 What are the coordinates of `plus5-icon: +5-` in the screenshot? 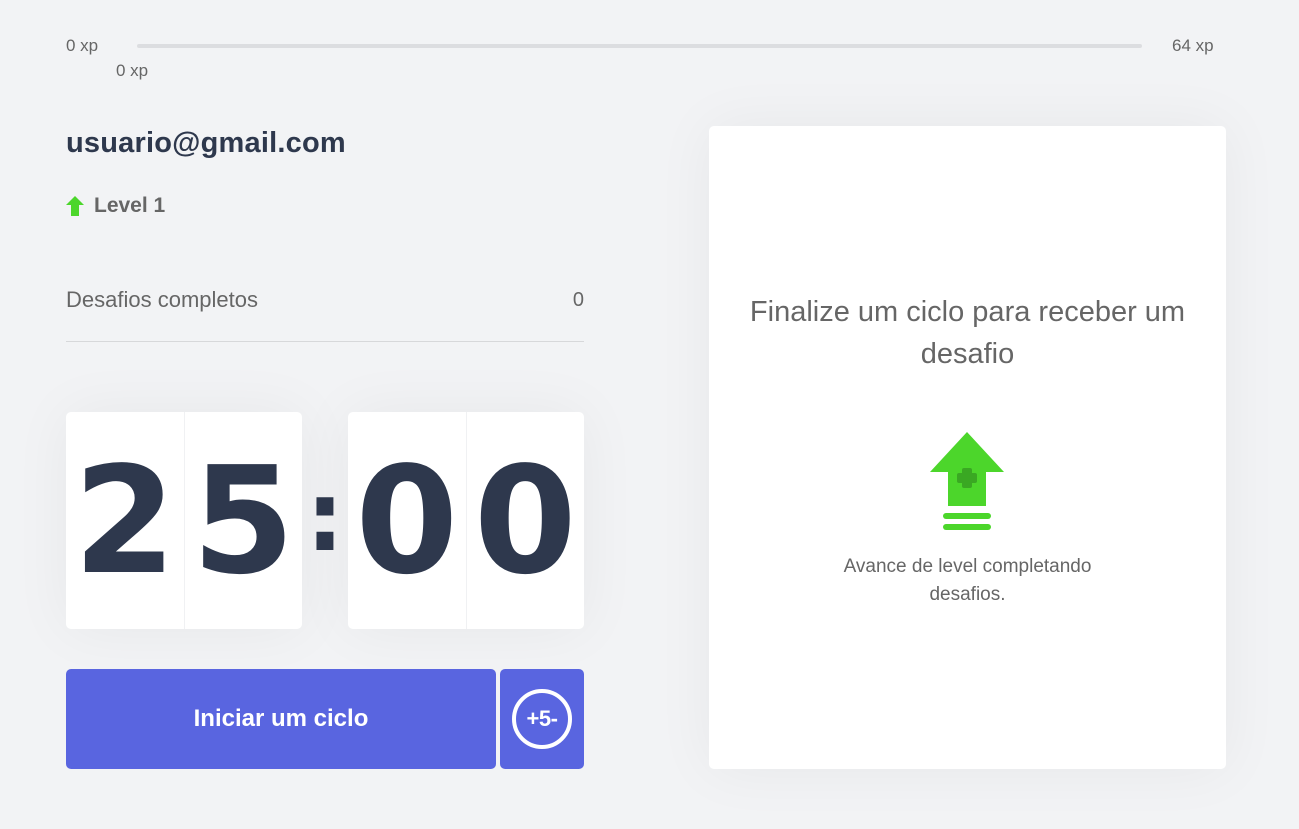 It's located at (542, 719).